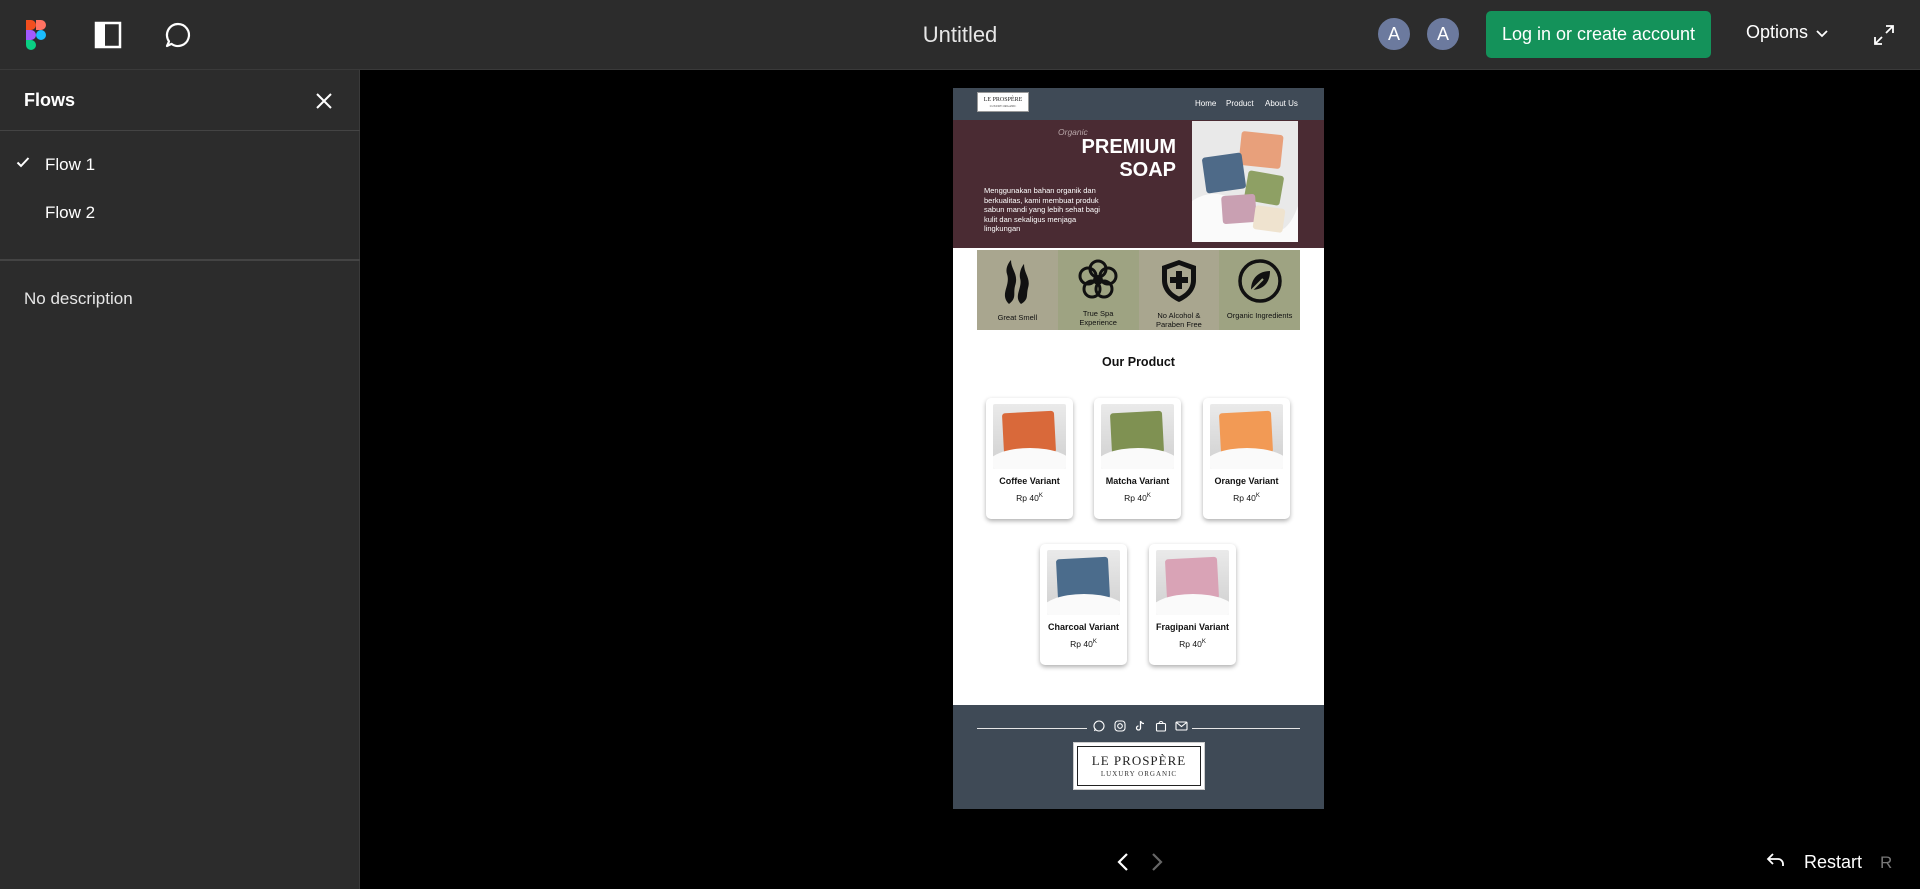 This screenshot has width=1920, height=889. What do you see at coordinates (1147, 170) in the screenshot?
I see `hero-title-line: SOAP` at bounding box center [1147, 170].